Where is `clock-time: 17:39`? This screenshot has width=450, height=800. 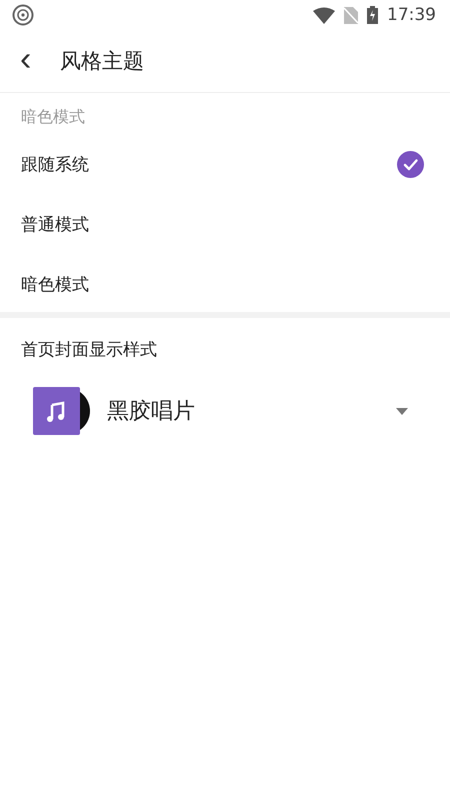
clock-time: 17:39 is located at coordinates (411, 15).